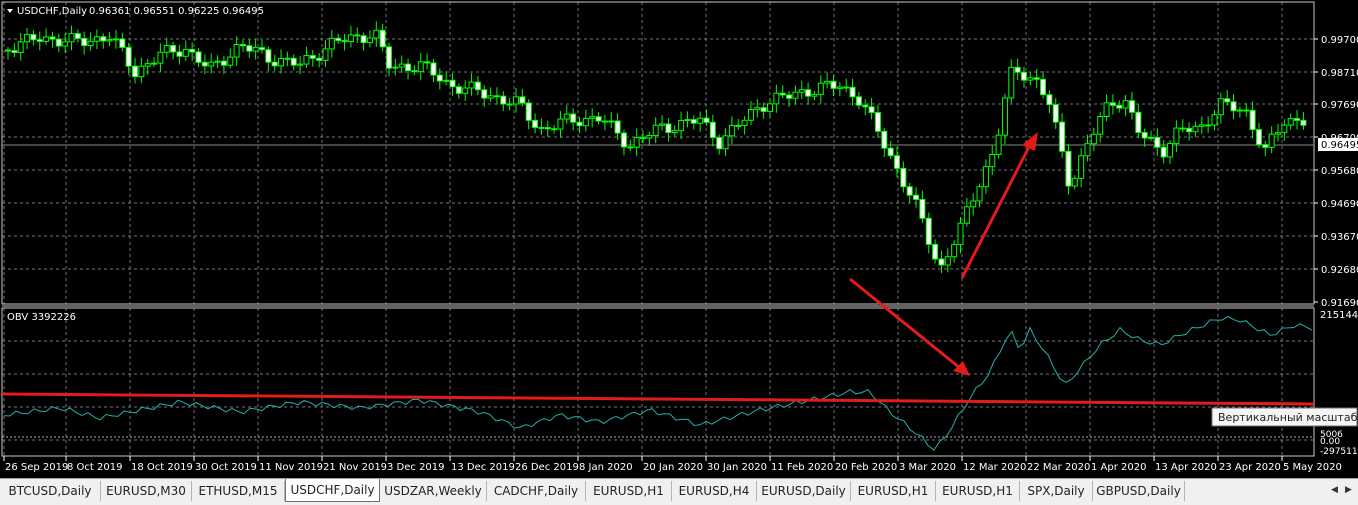  Describe the element at coordinates (50, 491) in the screenshot. I see `tab-btcusd-daily: BTCUSD,Daily` at that location.